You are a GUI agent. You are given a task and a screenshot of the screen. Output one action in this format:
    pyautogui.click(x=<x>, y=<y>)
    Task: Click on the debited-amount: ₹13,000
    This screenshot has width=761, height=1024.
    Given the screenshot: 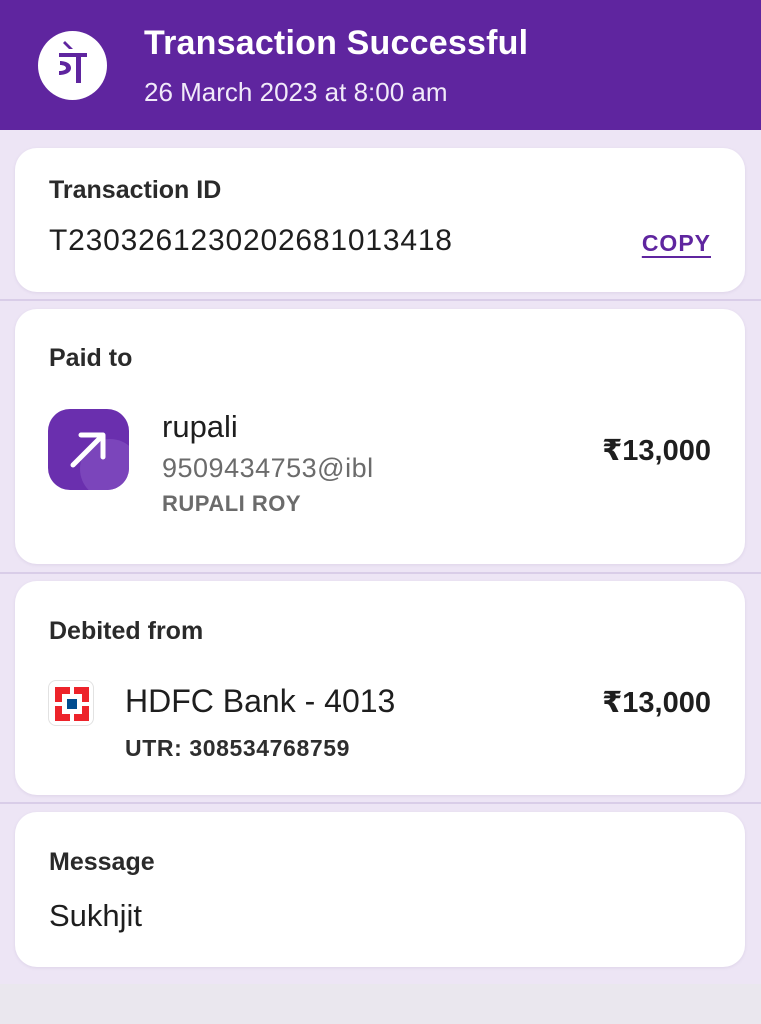 What is the action you would take?
    pyautogui.click(x=656, y=703)
    